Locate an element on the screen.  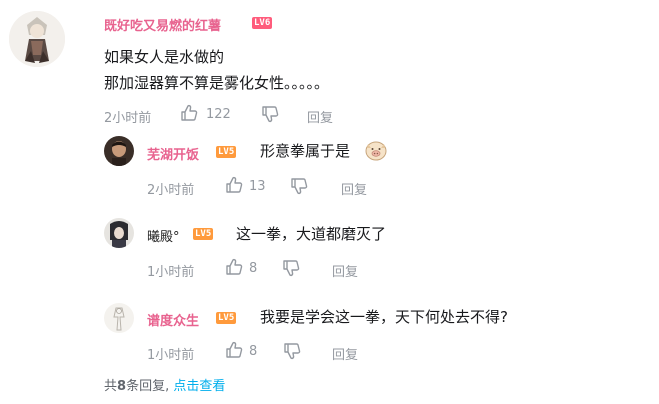
pig-face-emoji-icon is located at coordinates (376, 152).